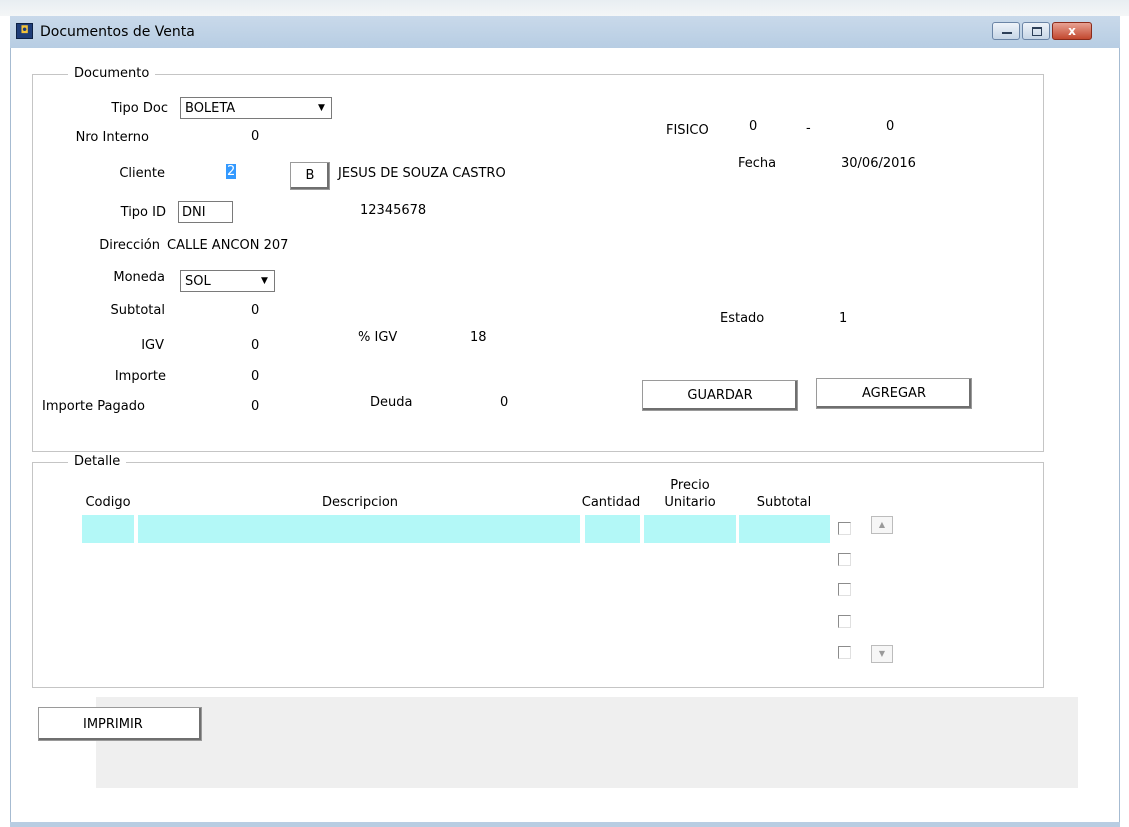  Describe the element at coordinates (784, 529) in the screenshot. I see `detalle-cell-subtotal` at that location.